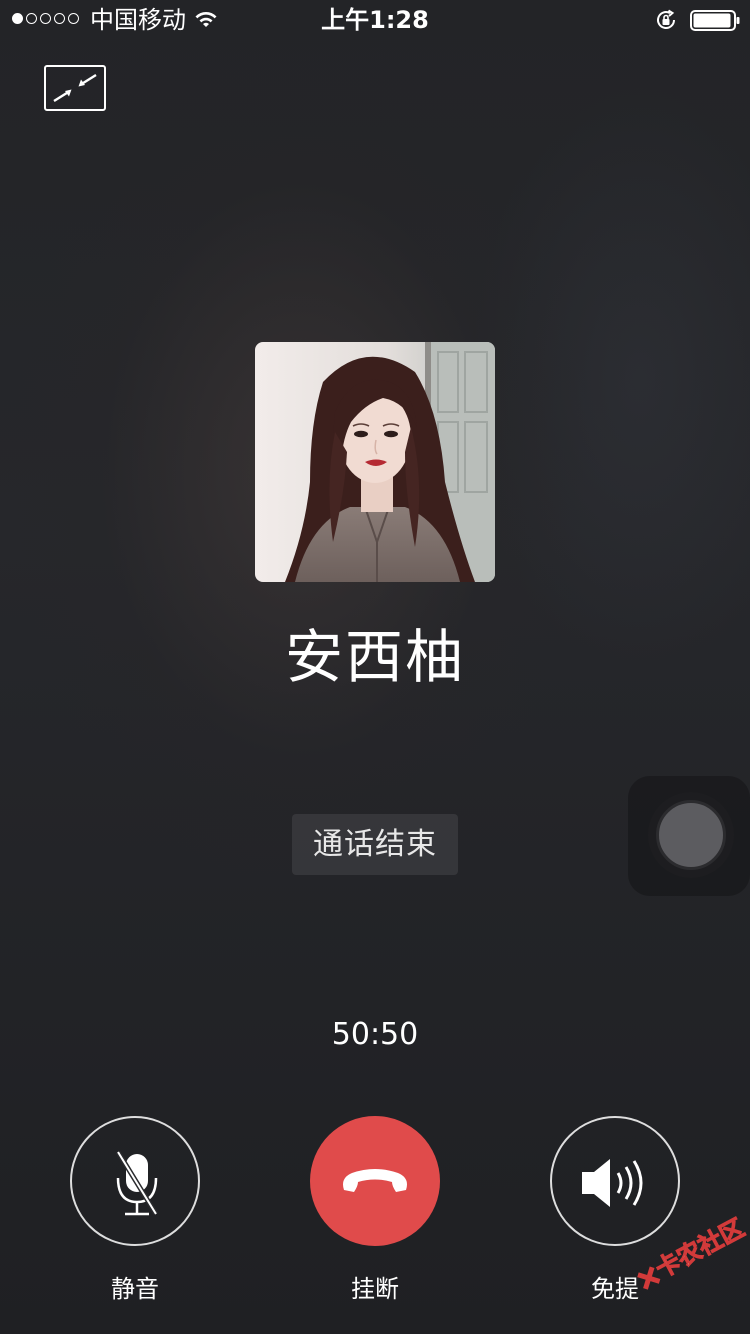 The height and width of the screenshot is (1334, 750). Describe the element at coordinates (375, 1034) in the screenshot. I see `call-duration: 50:50` at that location.